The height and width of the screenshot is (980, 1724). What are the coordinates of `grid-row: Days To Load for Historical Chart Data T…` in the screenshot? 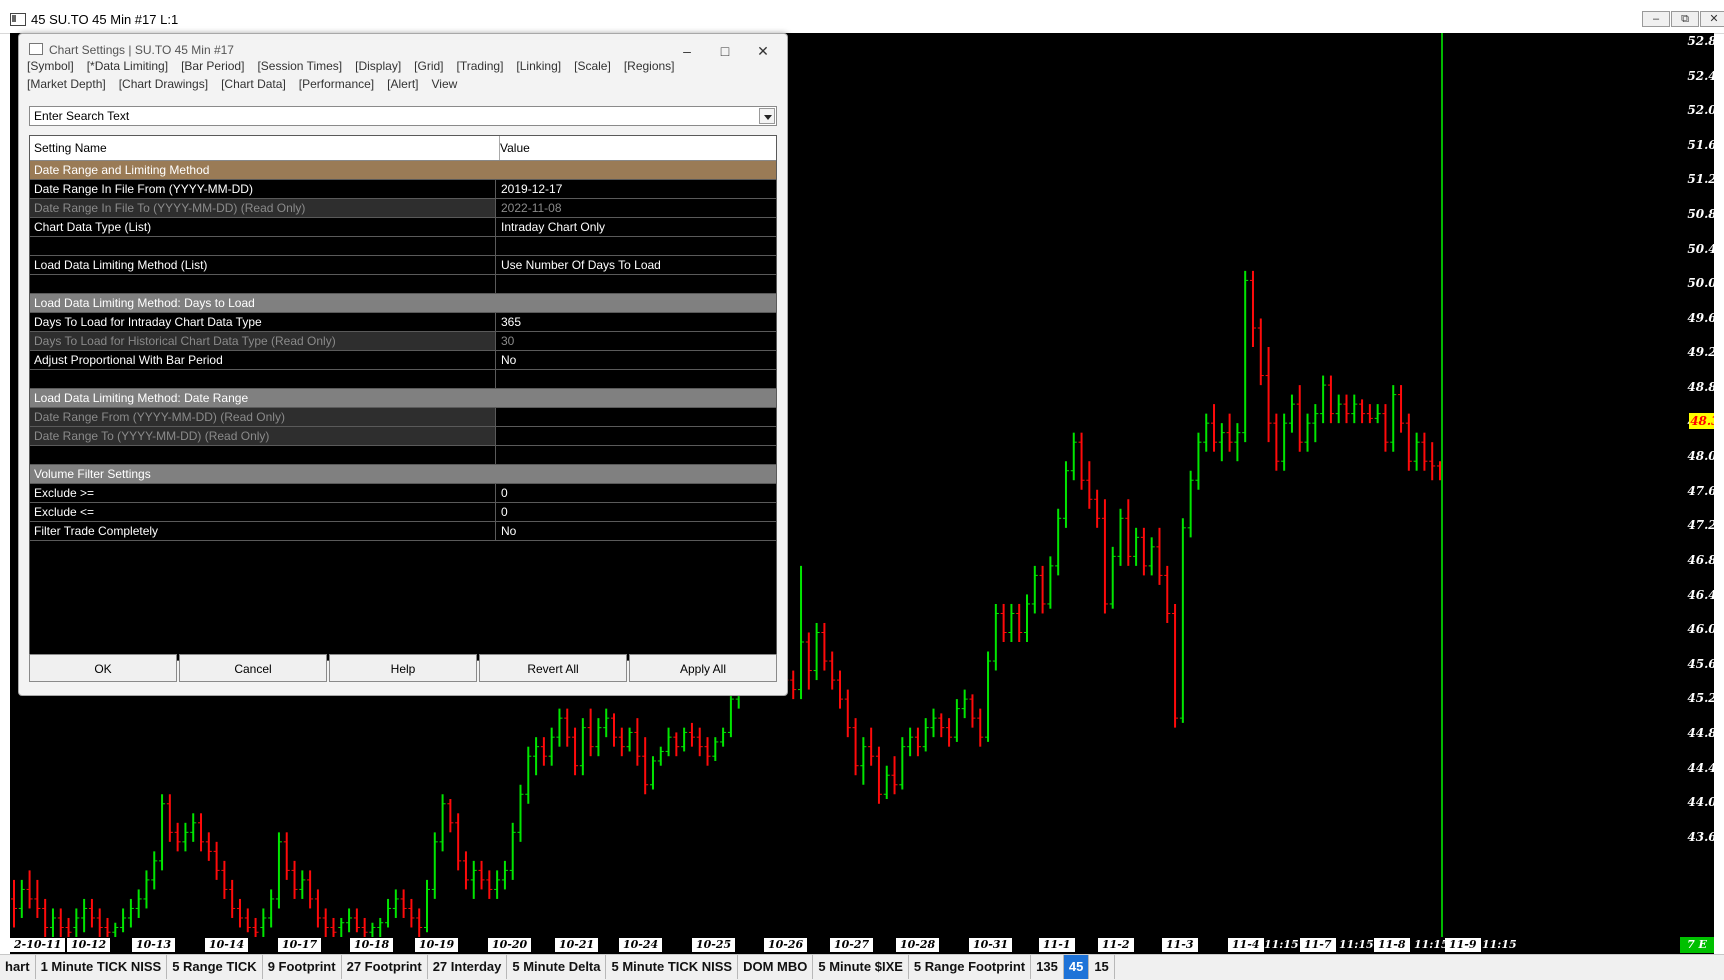 It's located at (403, 341).